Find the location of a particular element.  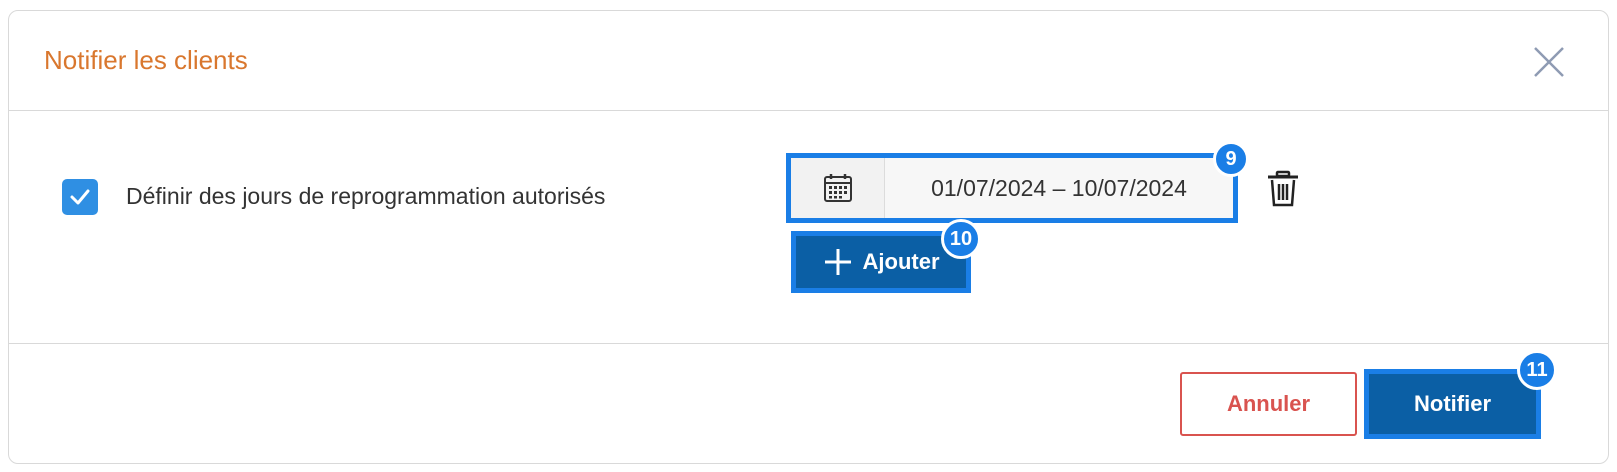

step-badge-10: 10 is located at coordinates (961, 239).